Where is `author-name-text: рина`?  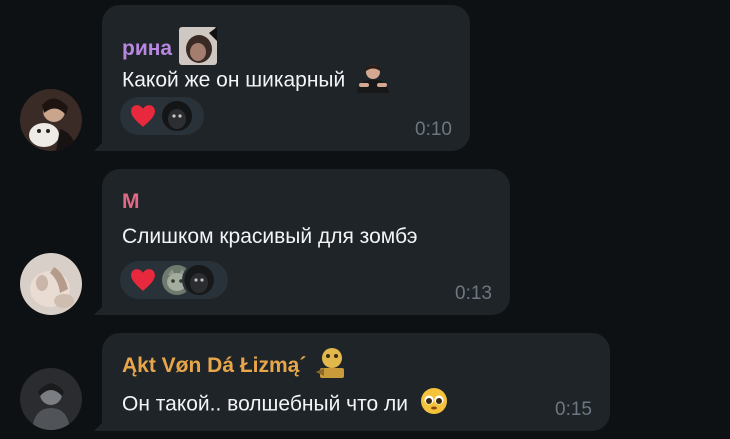
author-name-text: рина is located at coordinates (147, 49).